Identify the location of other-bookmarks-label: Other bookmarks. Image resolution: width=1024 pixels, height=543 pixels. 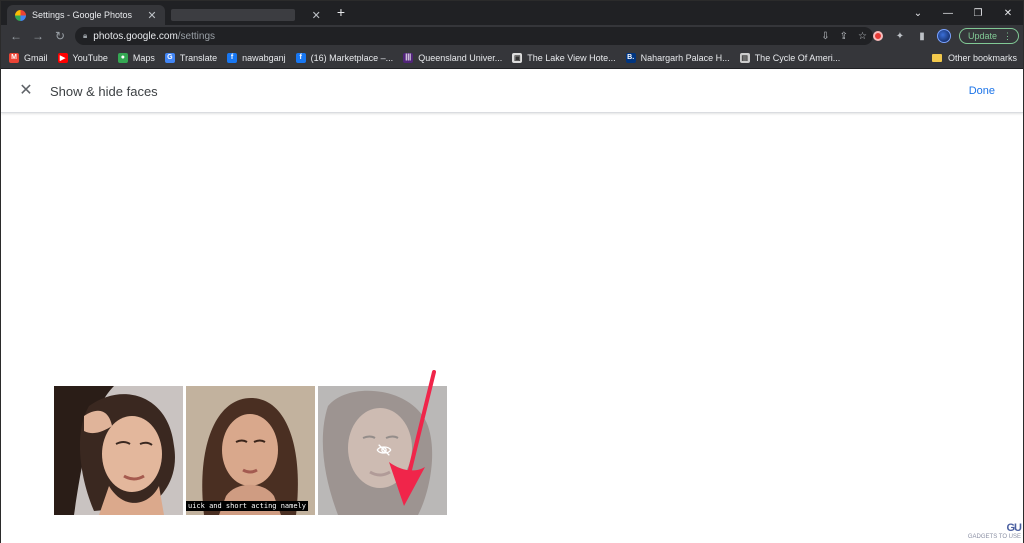
(982, 57).